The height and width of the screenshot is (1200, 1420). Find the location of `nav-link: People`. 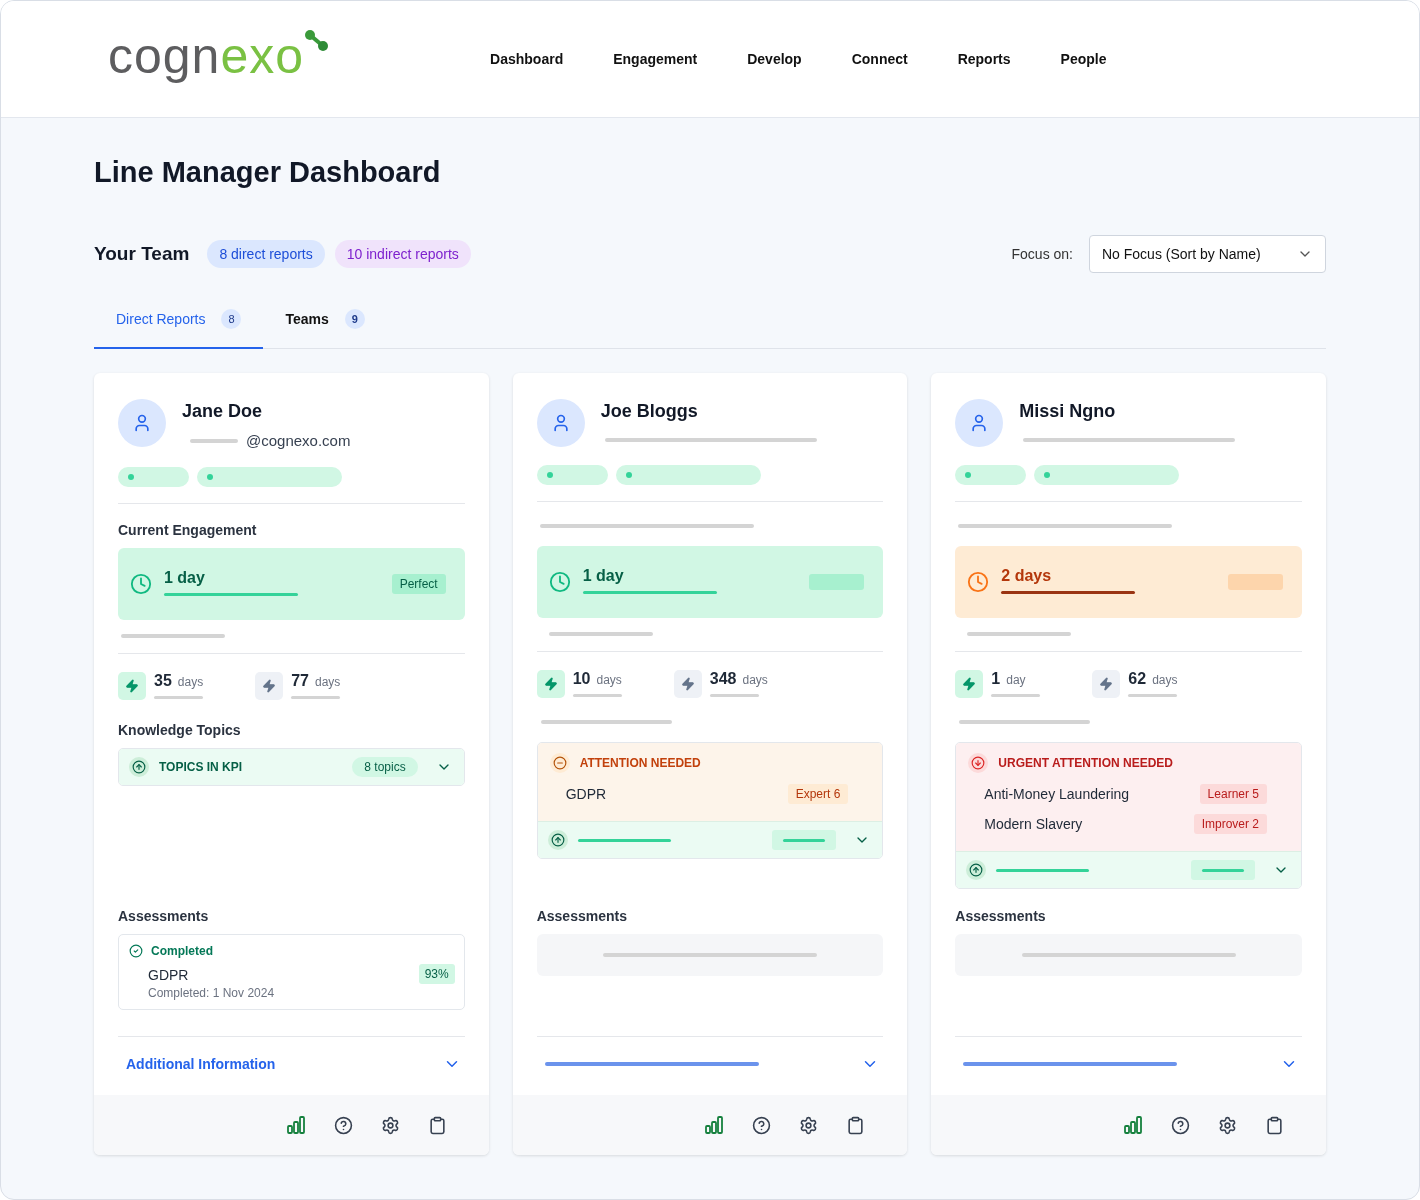

nav-link: People is located at coordinates (1083, 59).